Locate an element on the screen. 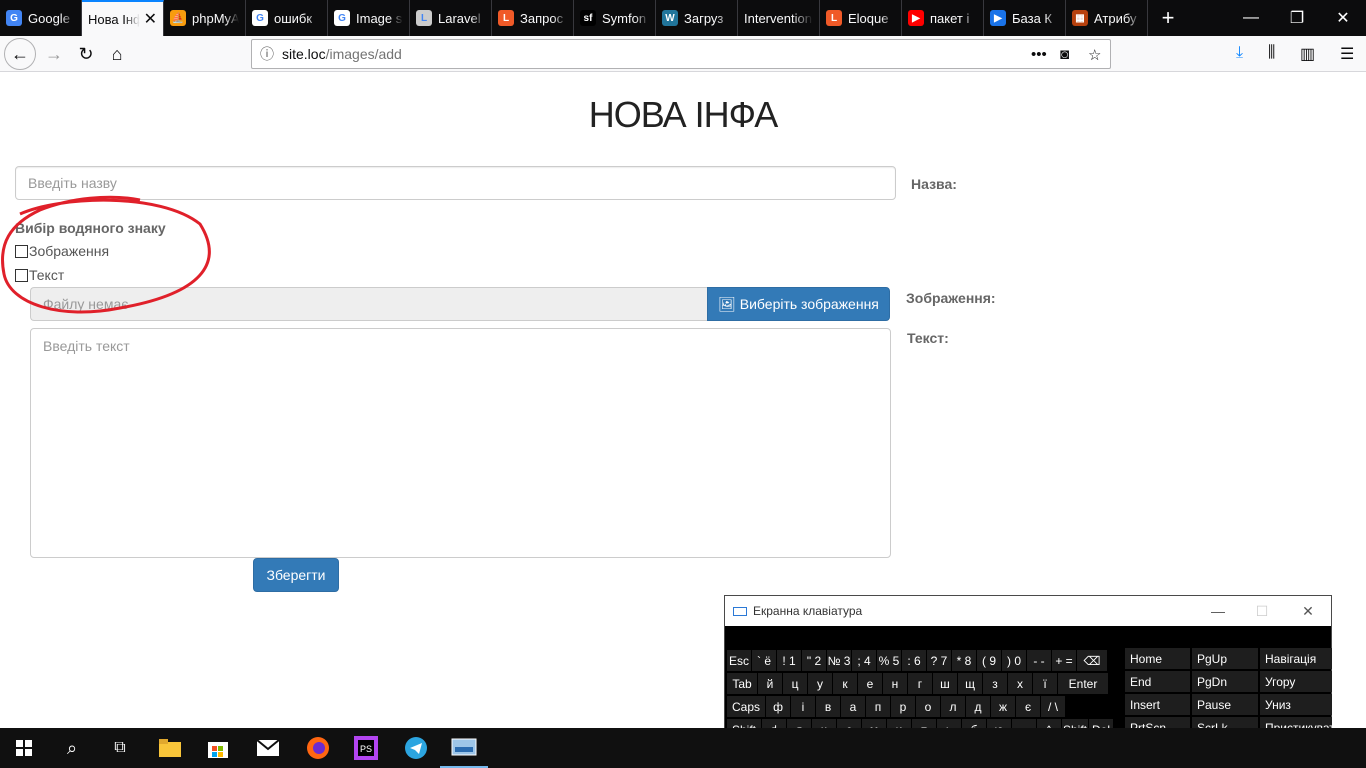 Image resolution: width=1366 pixels, height=768 pixels. osk-nav-key: Униз is located at coordinates (1296, 704).